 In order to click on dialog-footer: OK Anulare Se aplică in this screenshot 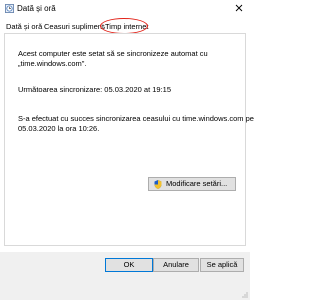, I will do `click(125, 276)`.